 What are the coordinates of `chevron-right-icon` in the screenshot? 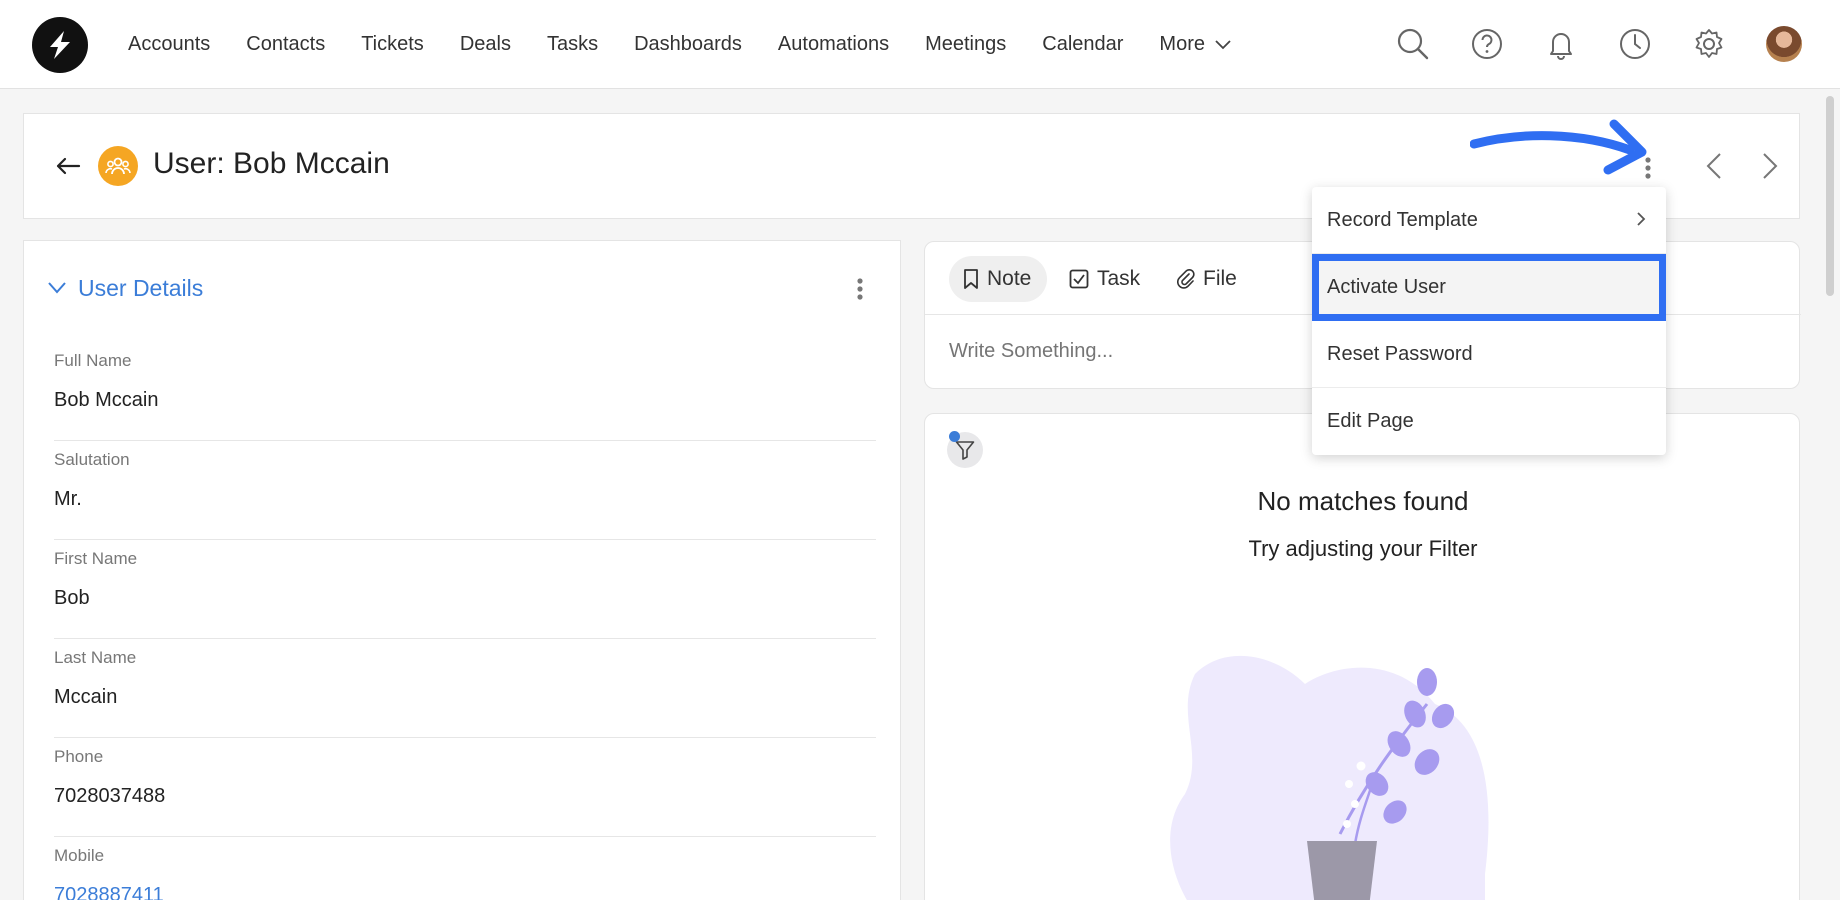 It's located at (1641, 219).